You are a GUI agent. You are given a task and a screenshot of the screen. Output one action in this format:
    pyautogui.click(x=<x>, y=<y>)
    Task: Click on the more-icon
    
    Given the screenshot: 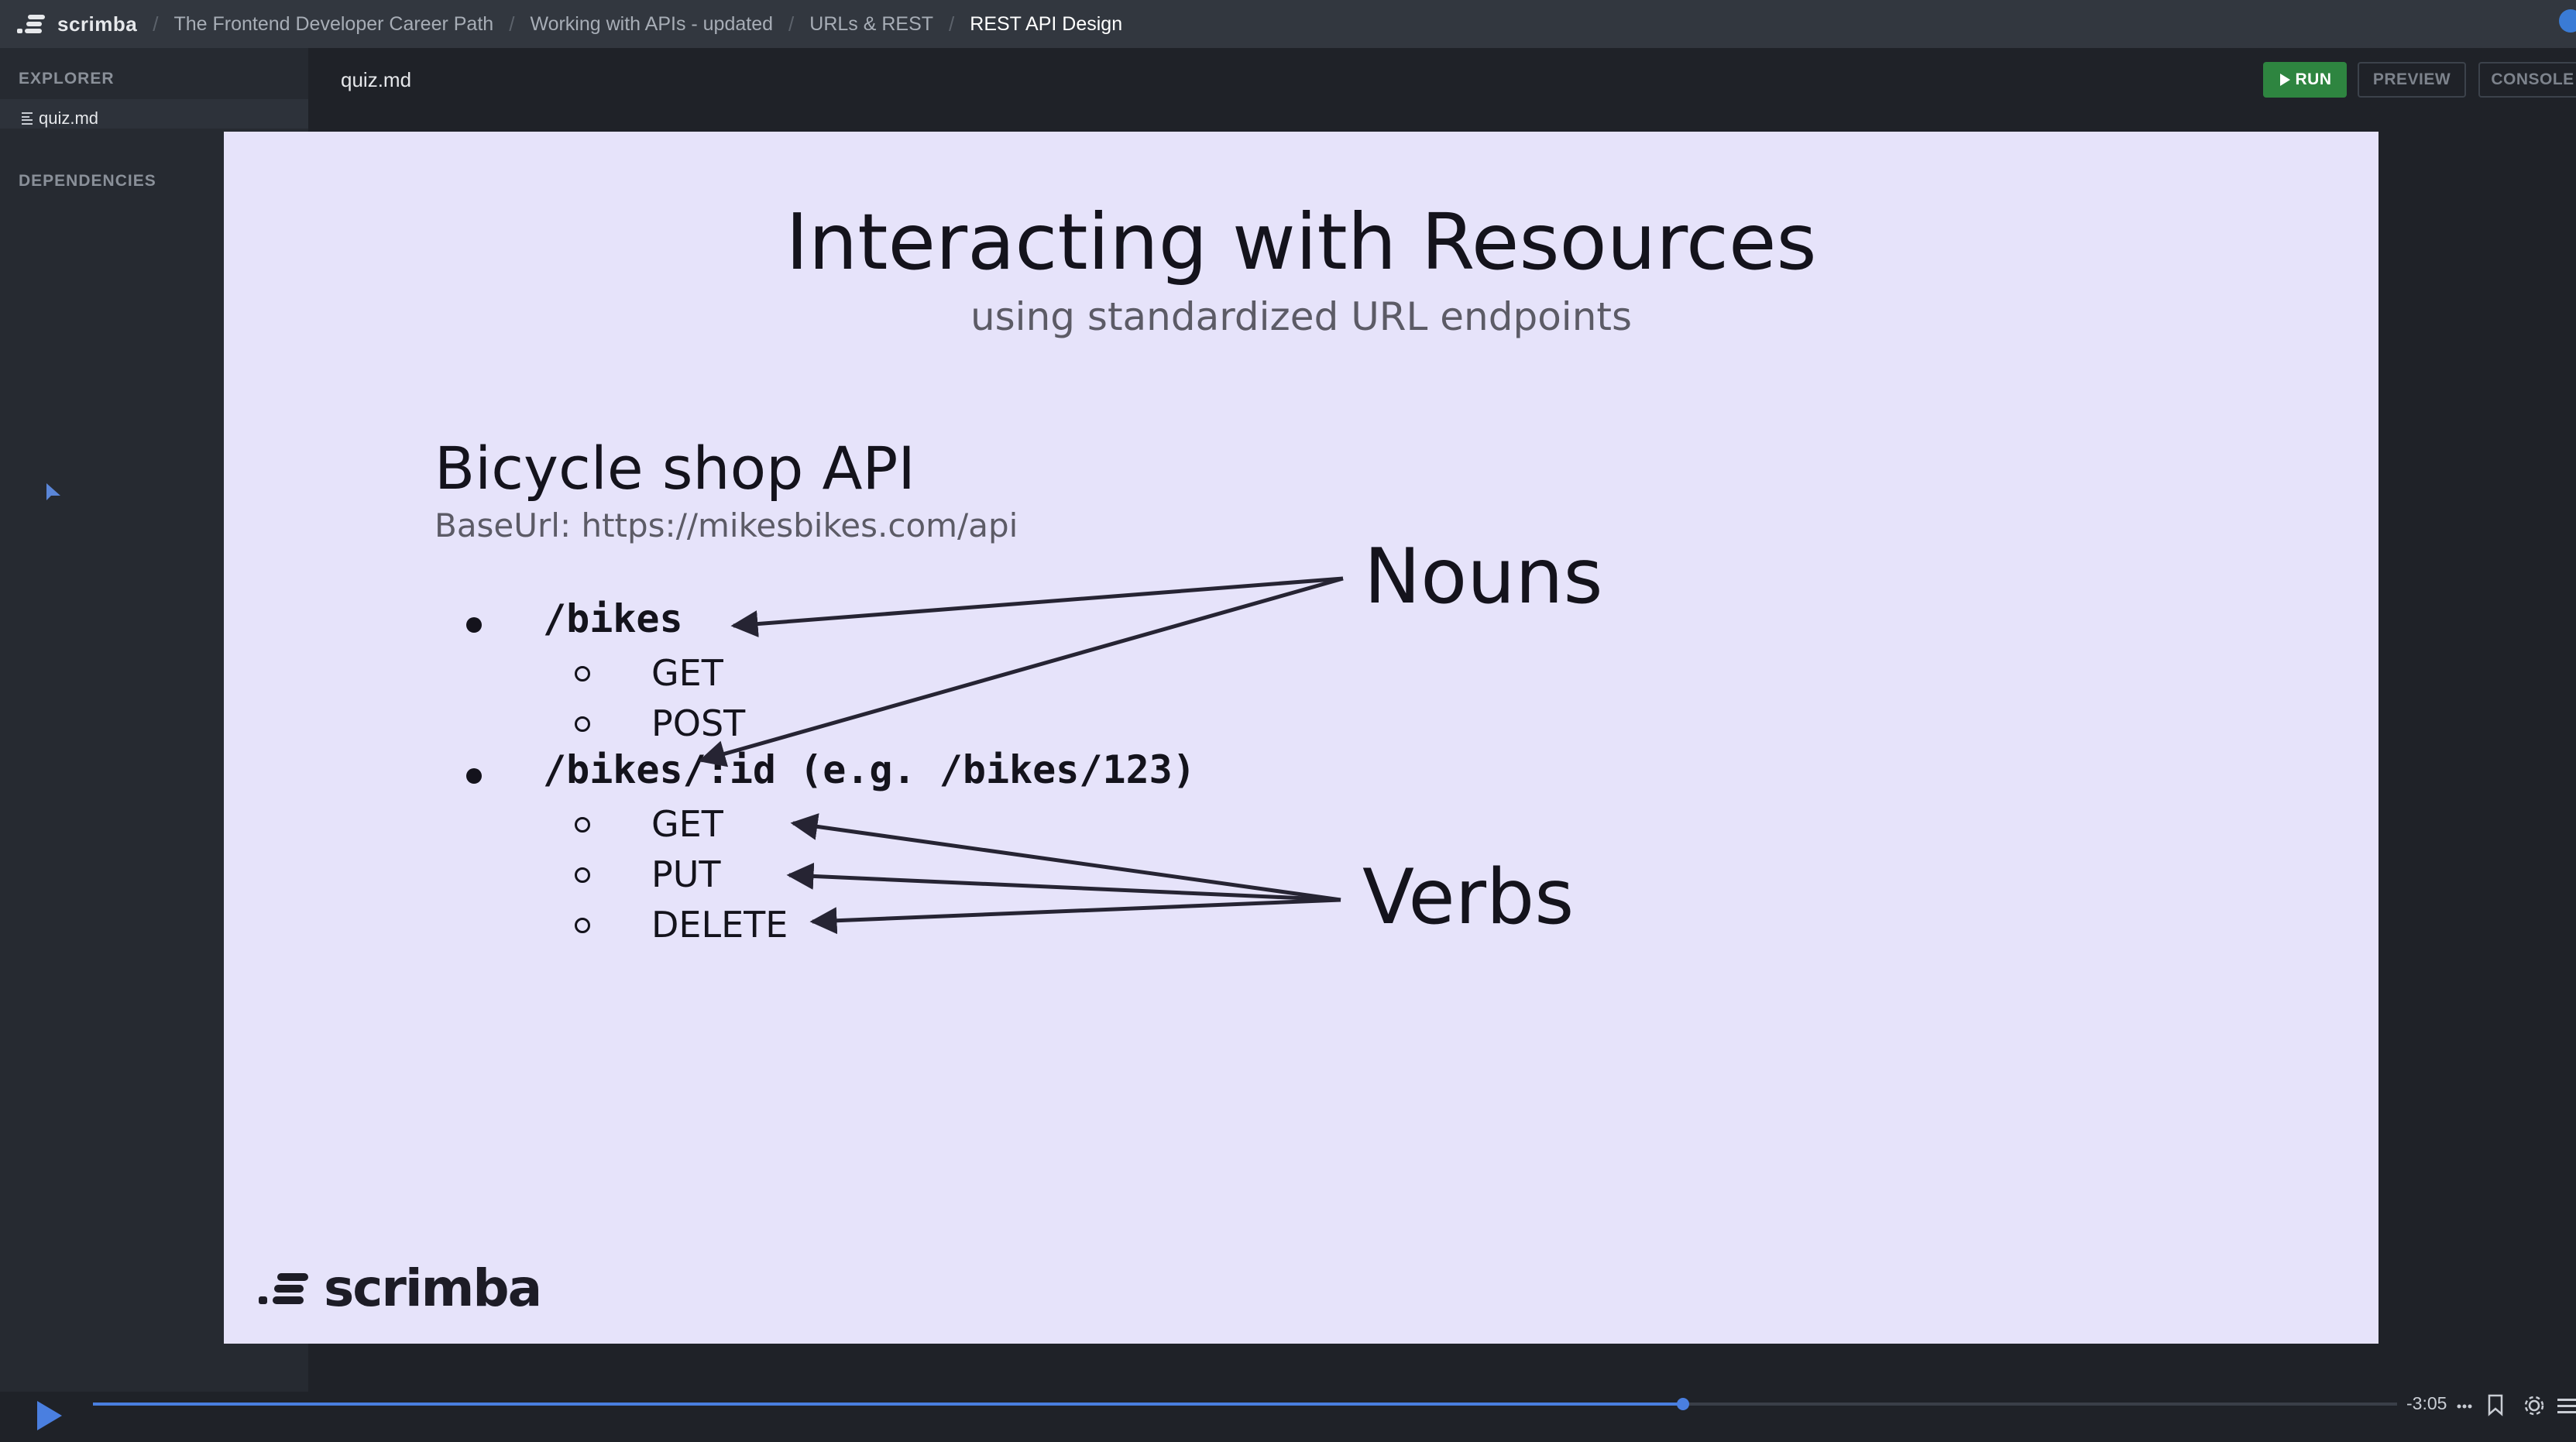 What is the action you would take?
    pyautogui.click(x=2464, y=1405)
    